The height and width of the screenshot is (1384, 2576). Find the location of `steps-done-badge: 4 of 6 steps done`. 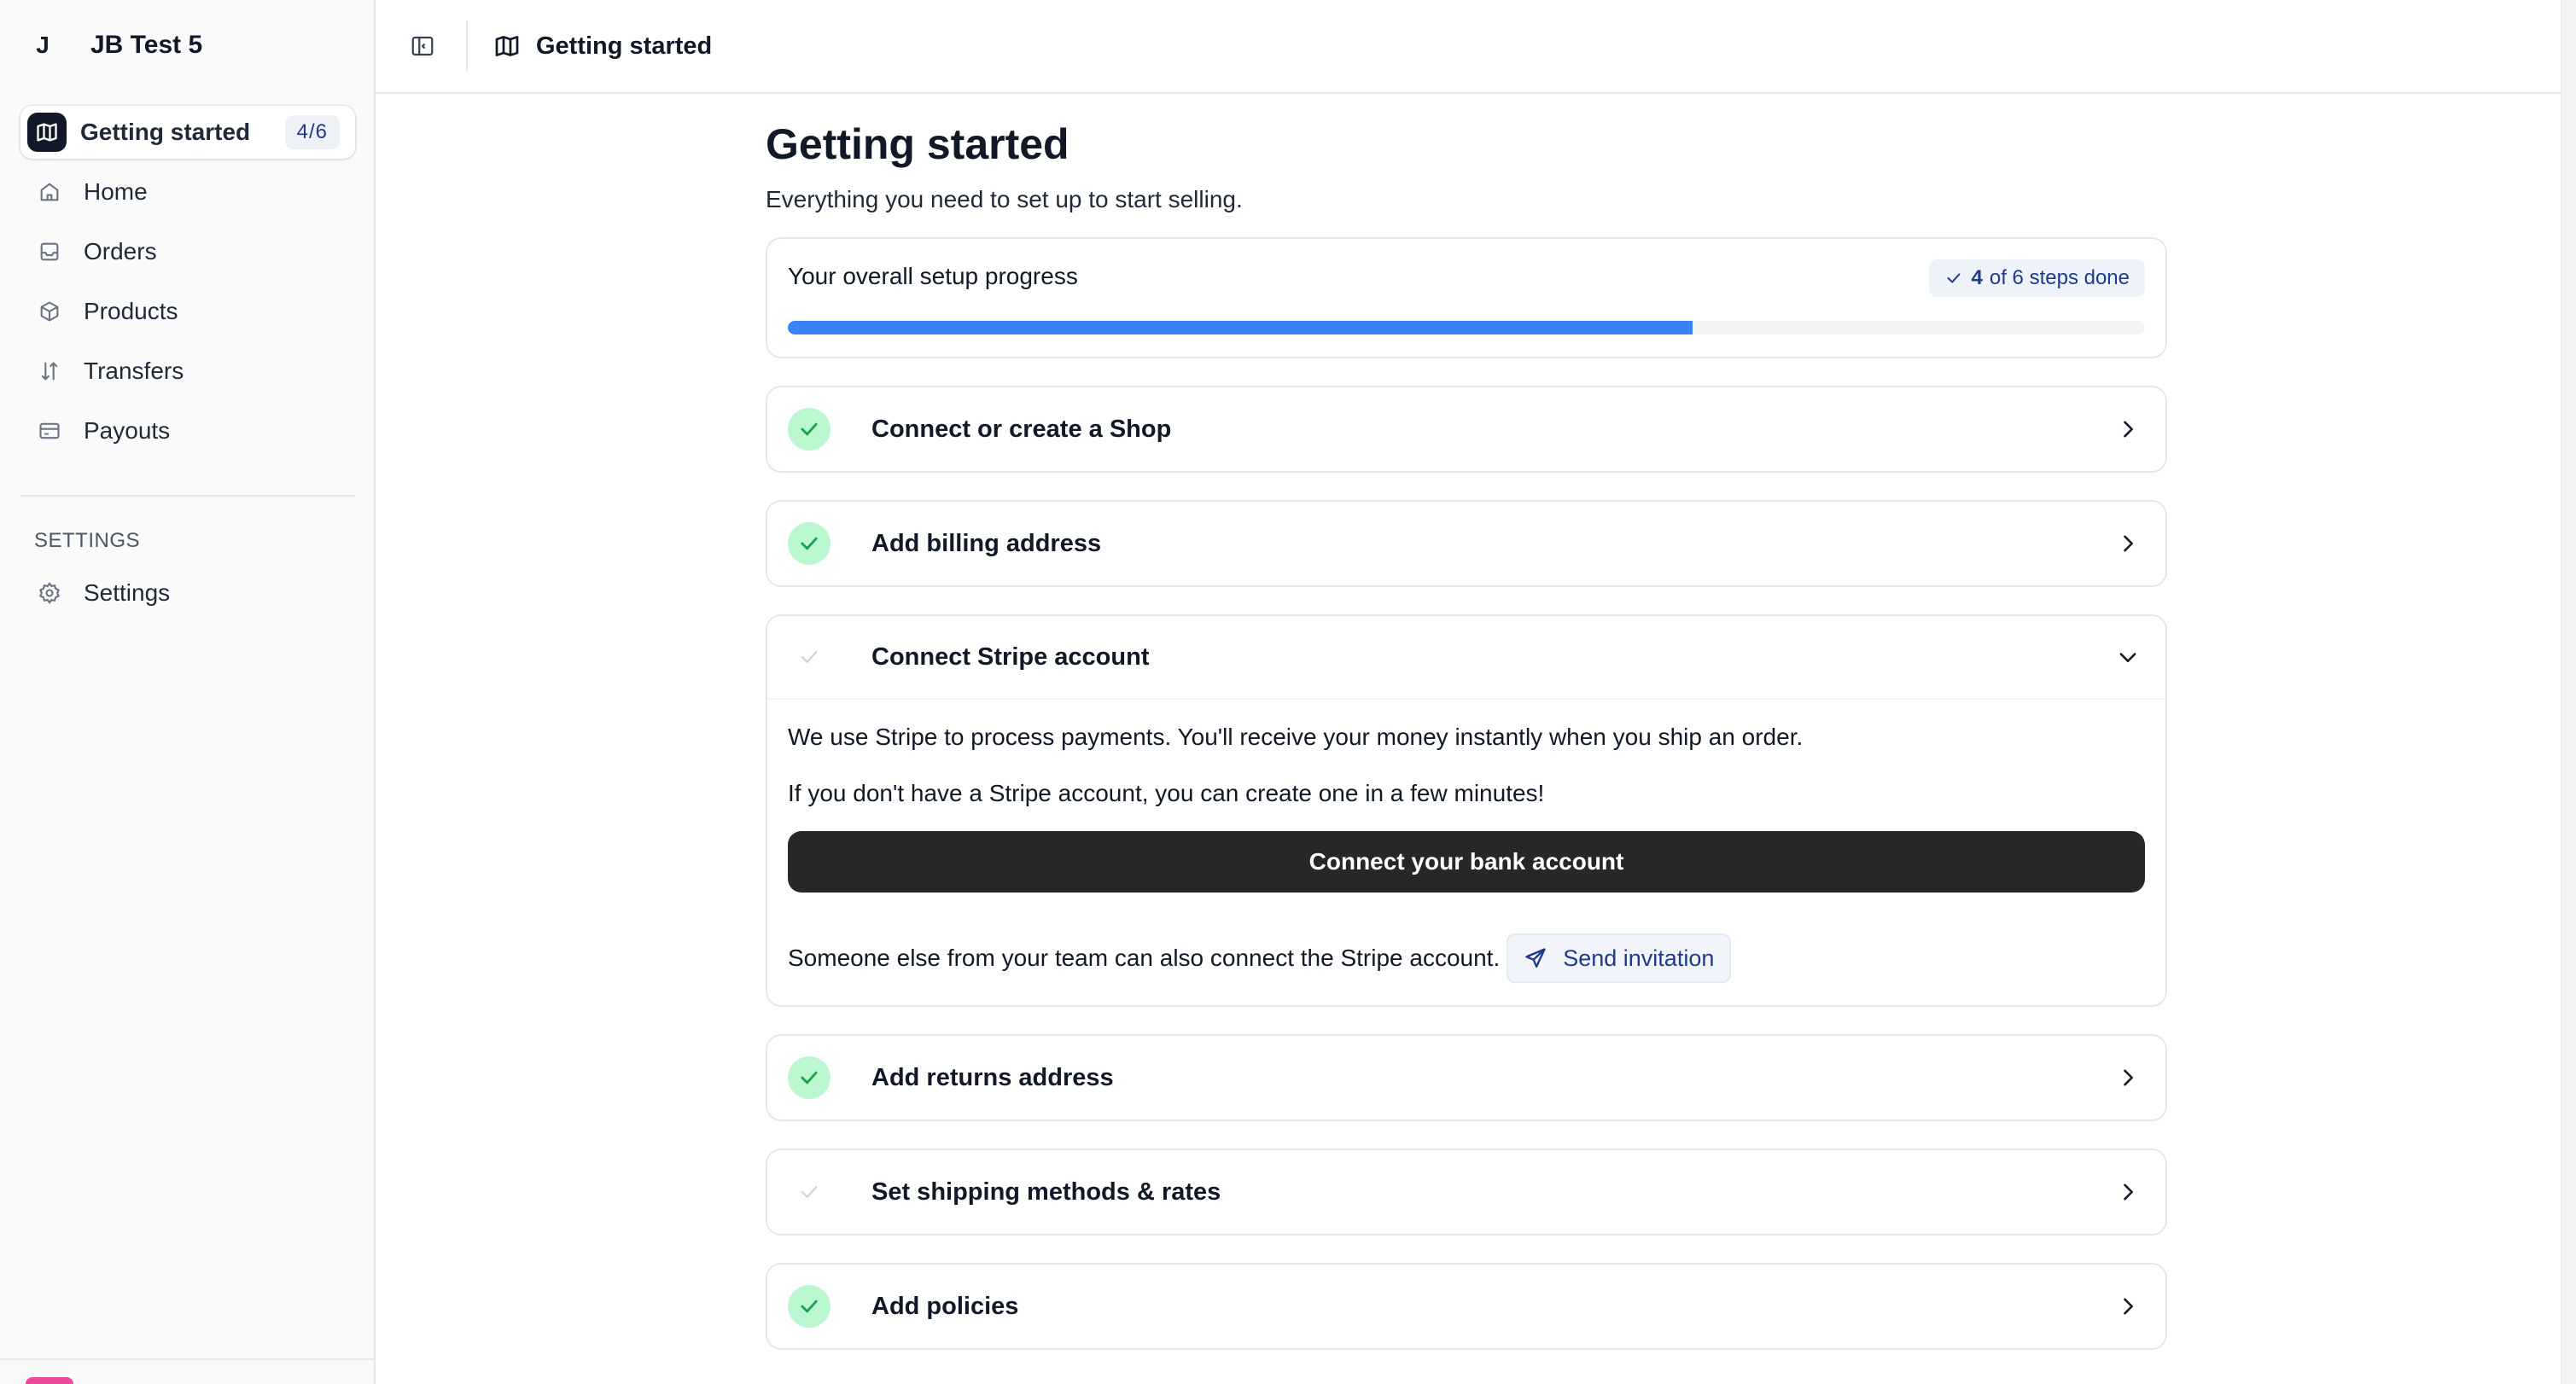

steps-done-badge: 4 of 6 steps done is located at coordinates (2036, 278).